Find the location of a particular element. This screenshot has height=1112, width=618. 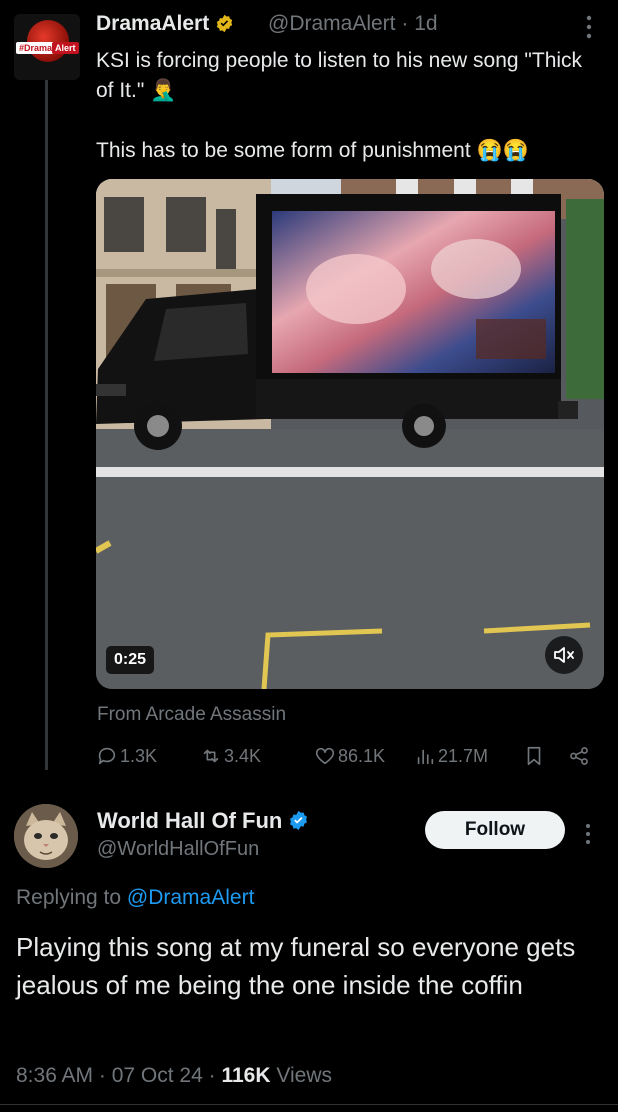

dramaalert-avatar: #Drama Alert is located at coordinates (47, 47).